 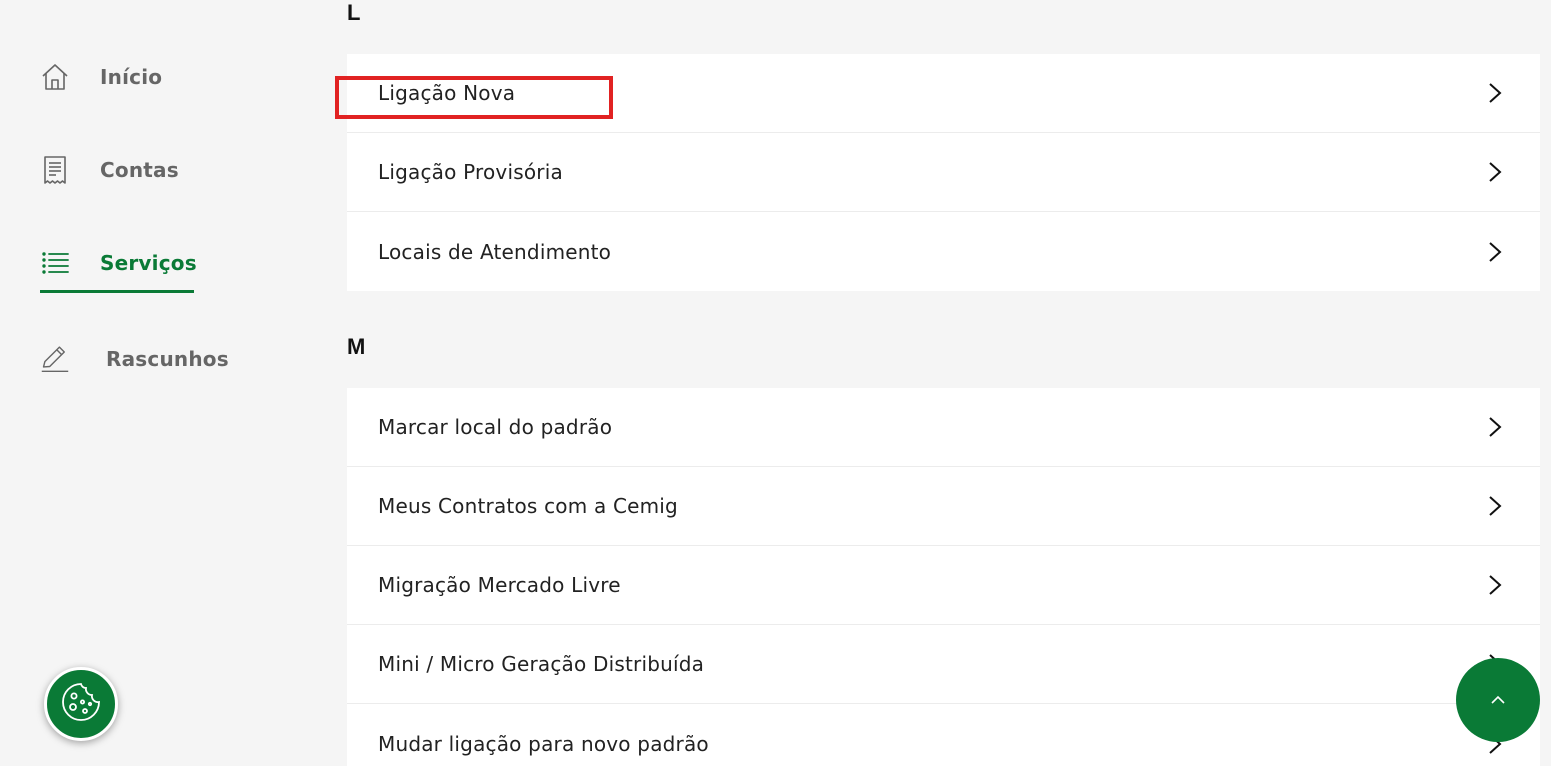 I want to click on sidebar-item-label: Início, so click(x=131, y=77).